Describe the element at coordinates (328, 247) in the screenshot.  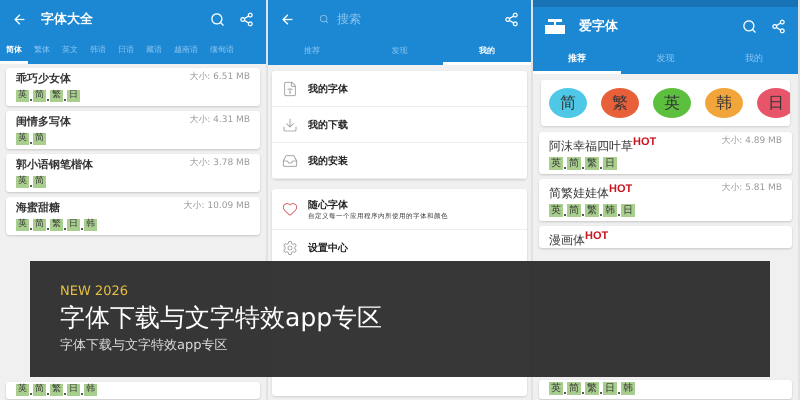
I see `menu-item: 设置中心` at that location.